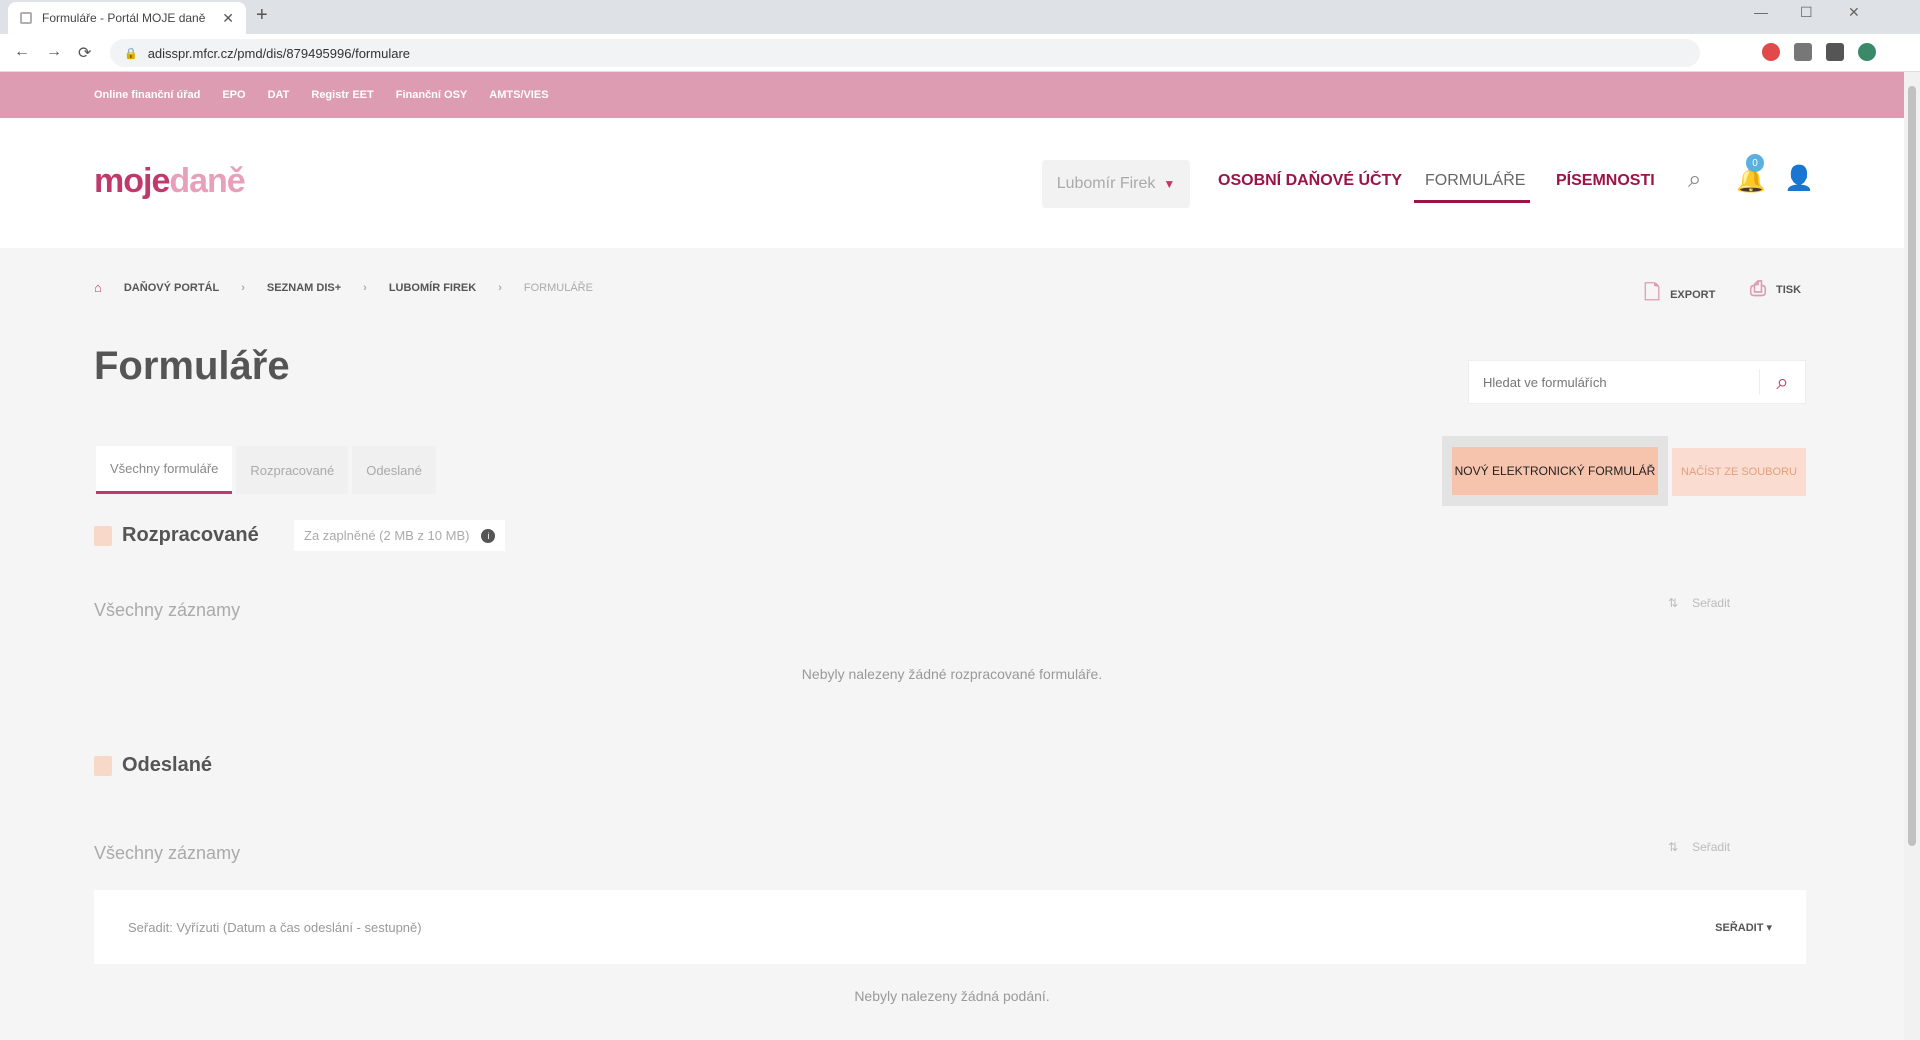 Image resolution: width=1920 pixels, height=1040 pixels. Describe the element at coordinates (1912, 466) in the screenshot. I see `scrollbar-thumb` at that location.